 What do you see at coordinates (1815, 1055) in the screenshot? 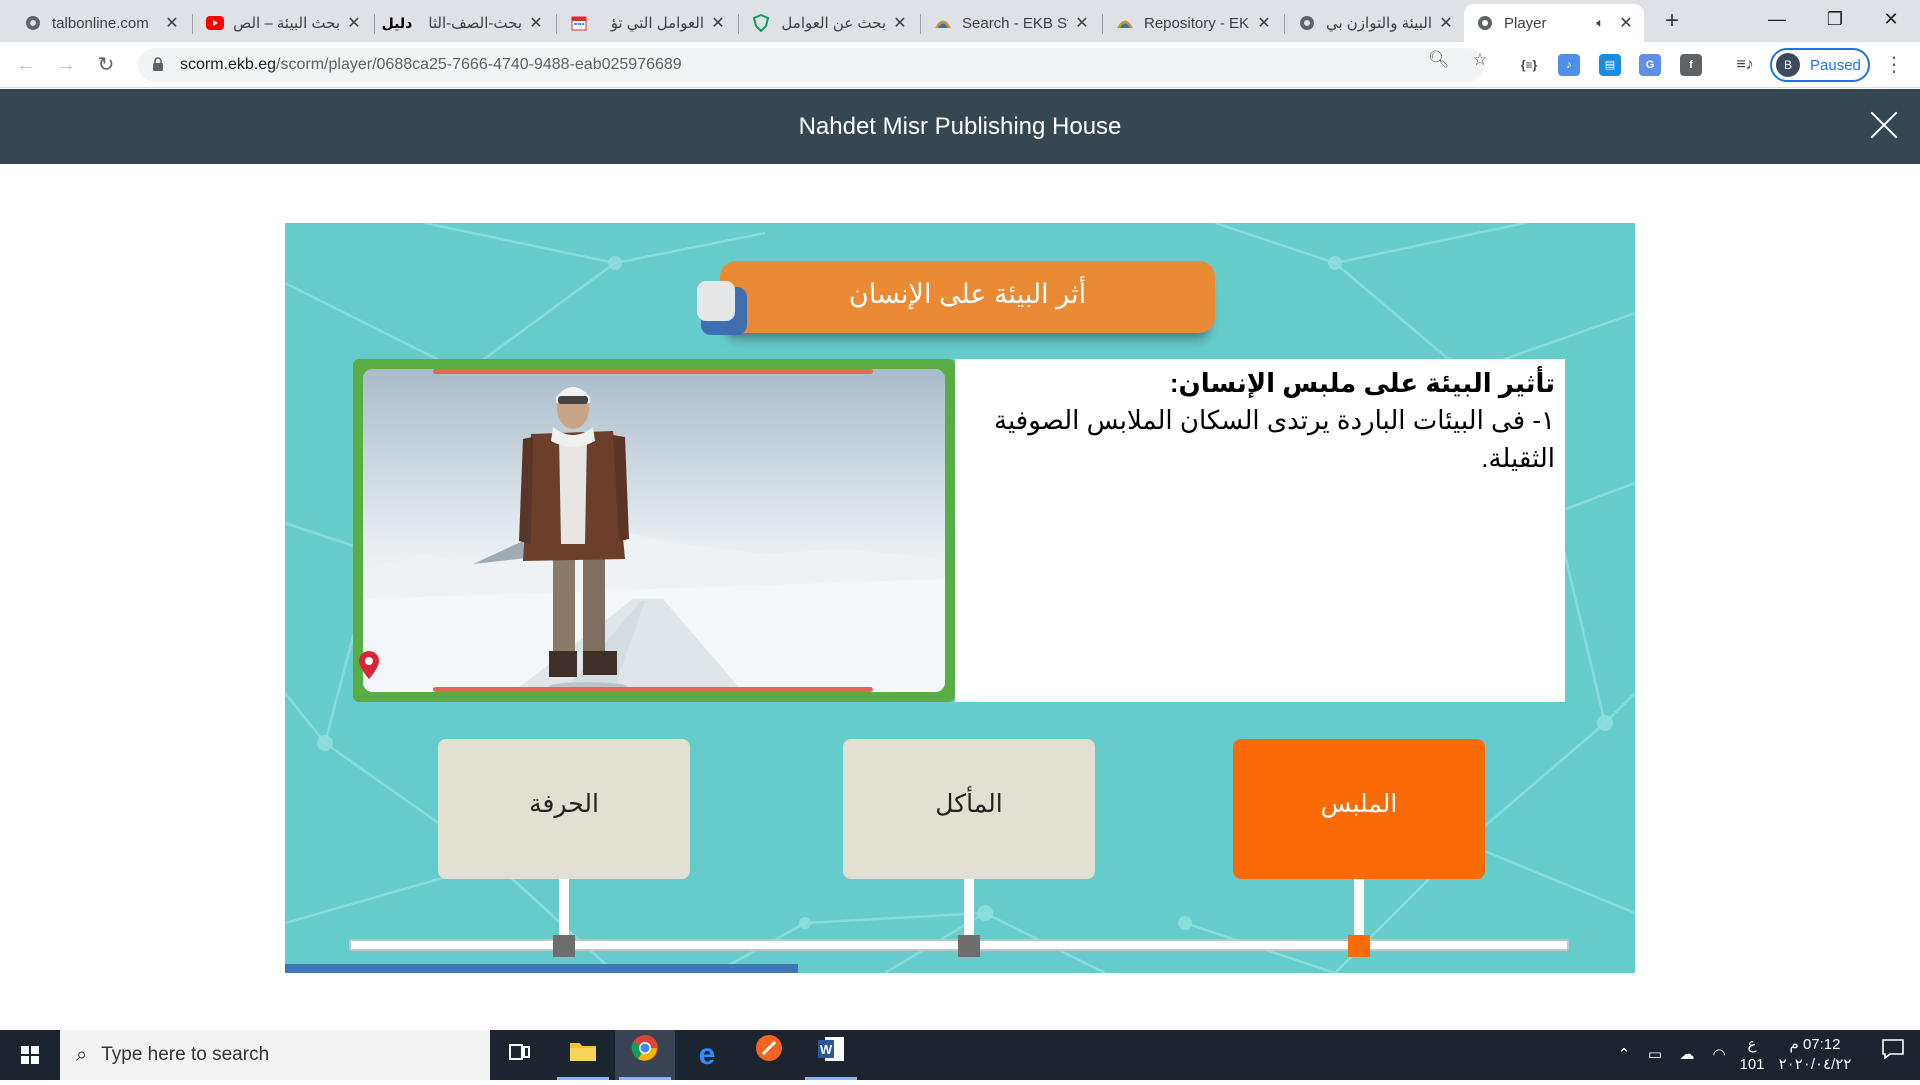
I see `taskbar-clock: 07:12 م ٢٠٢٠/٠٤/٢٢` at bounding box center [1815, 1055].